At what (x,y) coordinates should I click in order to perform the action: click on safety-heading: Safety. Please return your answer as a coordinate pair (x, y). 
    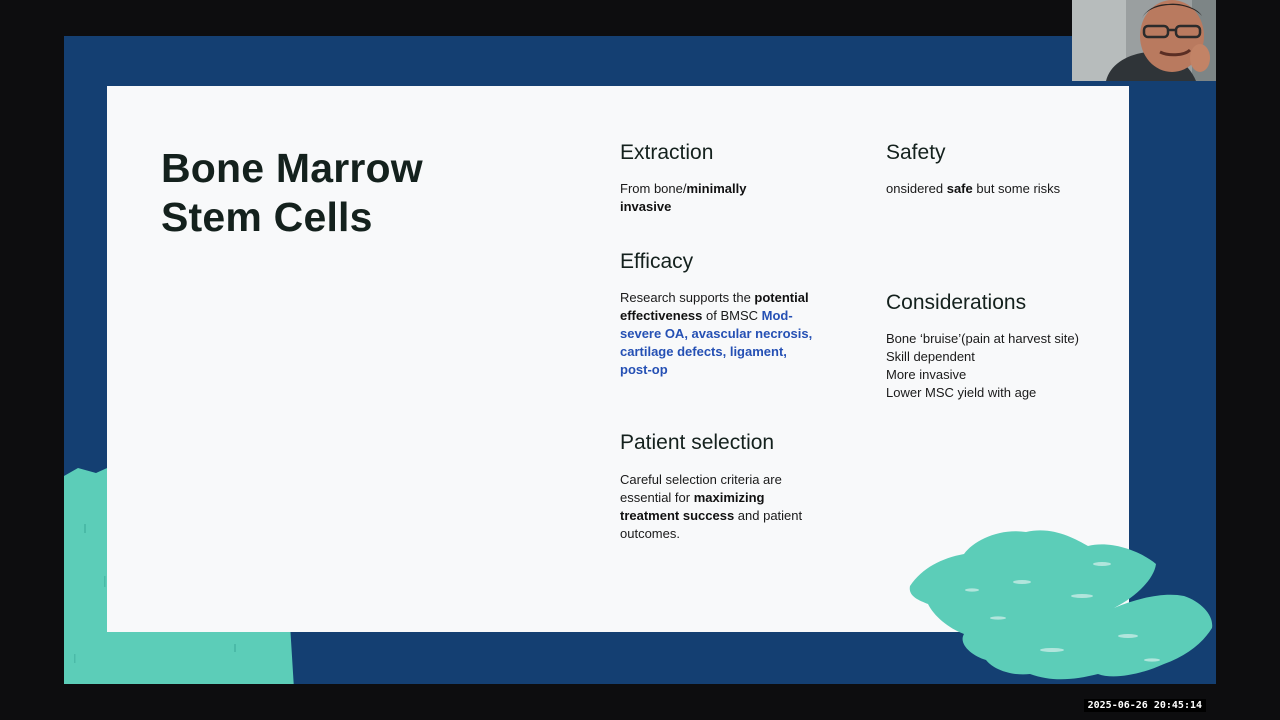
    Looking at the image, I should click on (916, 152).